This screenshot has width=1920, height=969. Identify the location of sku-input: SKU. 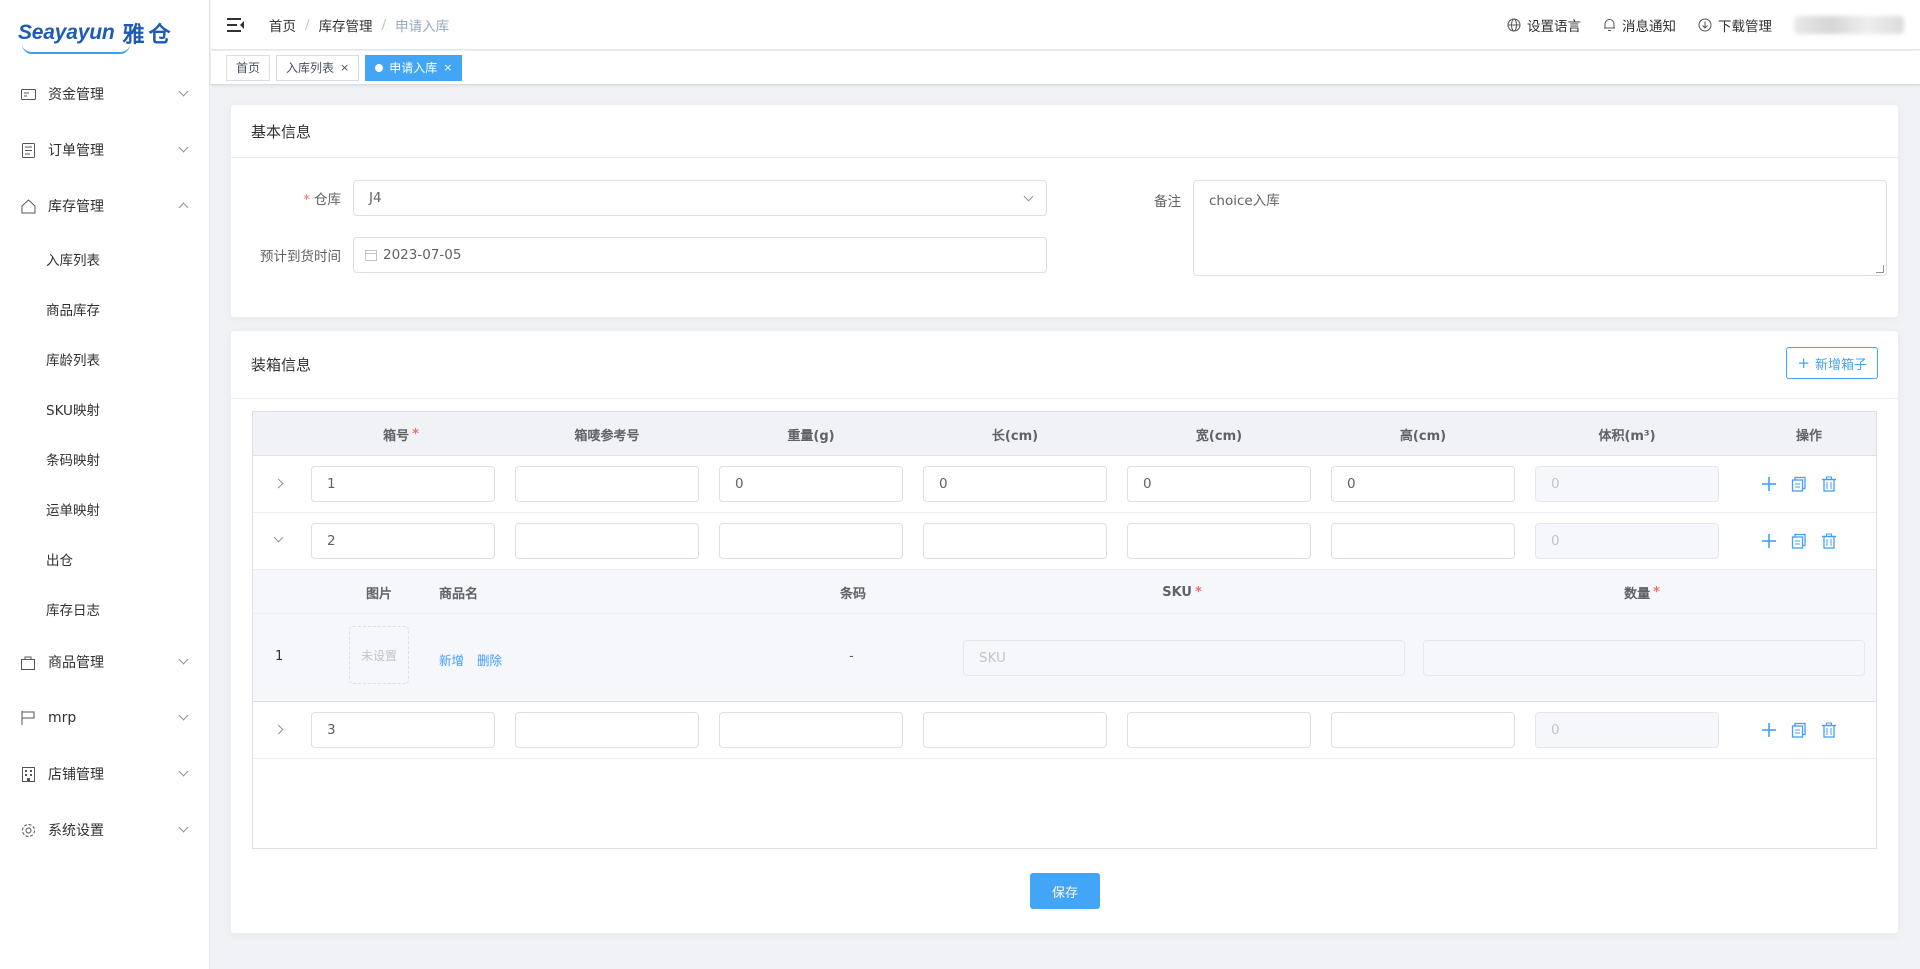
(1184, 658).